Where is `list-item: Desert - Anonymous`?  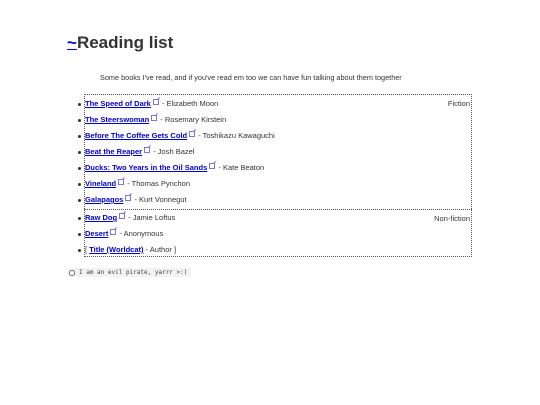
list-item: Desert - Anonymous is located at coordinates (121, 234).